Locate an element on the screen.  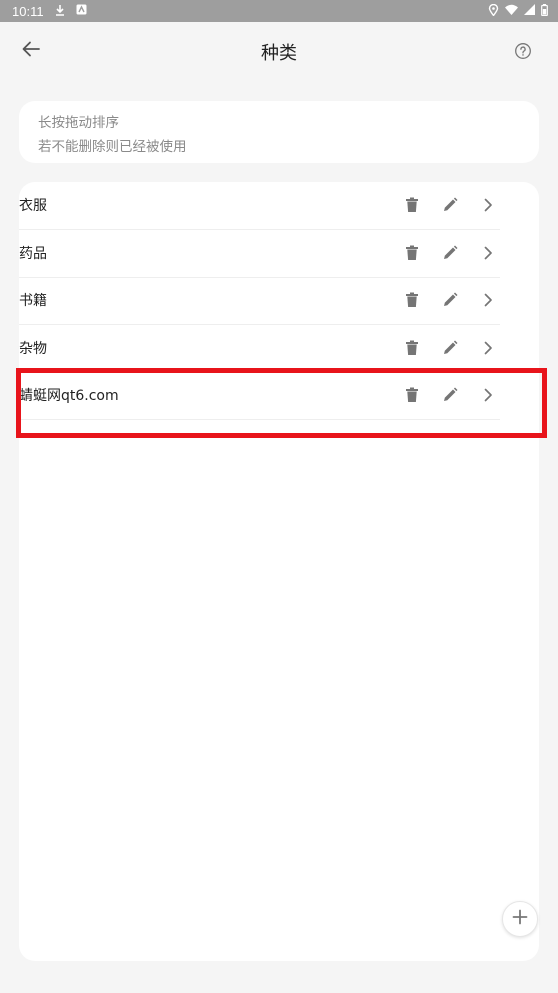
status-bar: 10:11 is located at coordinates (279, 11).